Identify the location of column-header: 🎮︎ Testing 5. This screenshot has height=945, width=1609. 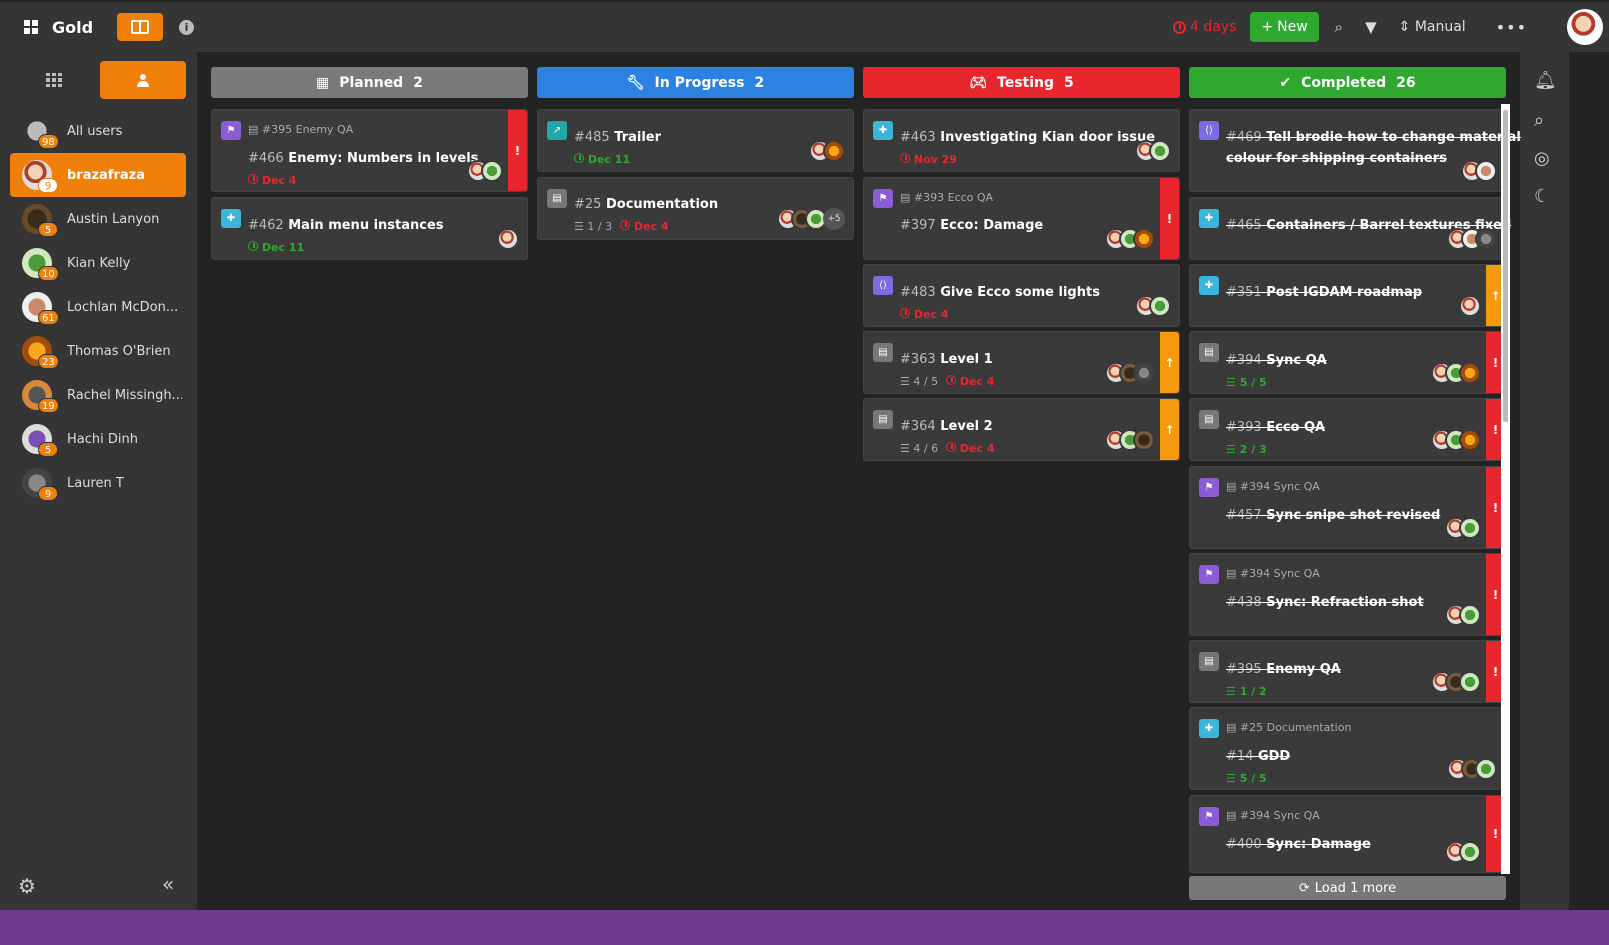
(1021, 82).